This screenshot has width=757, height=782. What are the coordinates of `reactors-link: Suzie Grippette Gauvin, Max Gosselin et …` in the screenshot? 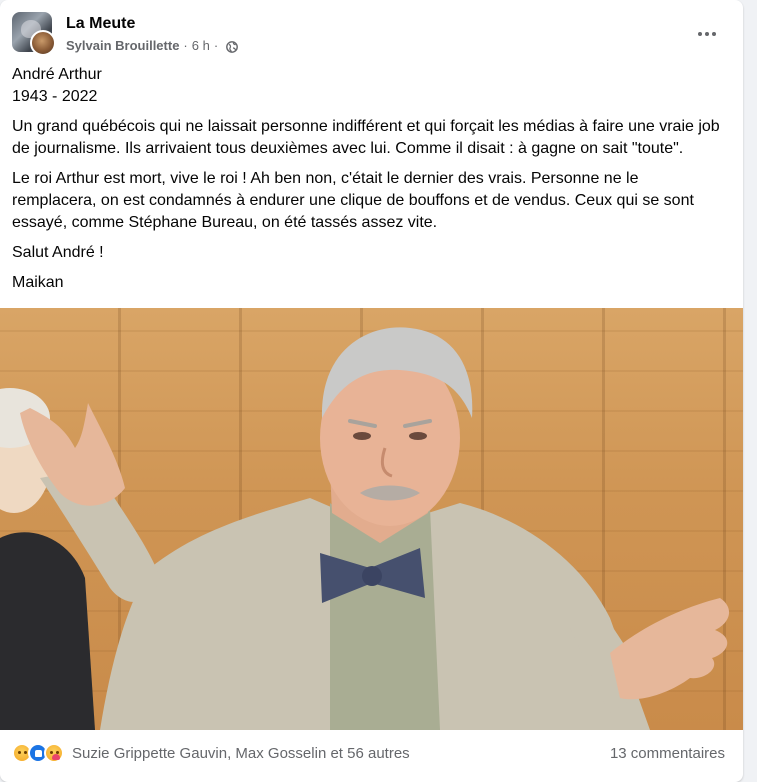 It's located at (241, 753).